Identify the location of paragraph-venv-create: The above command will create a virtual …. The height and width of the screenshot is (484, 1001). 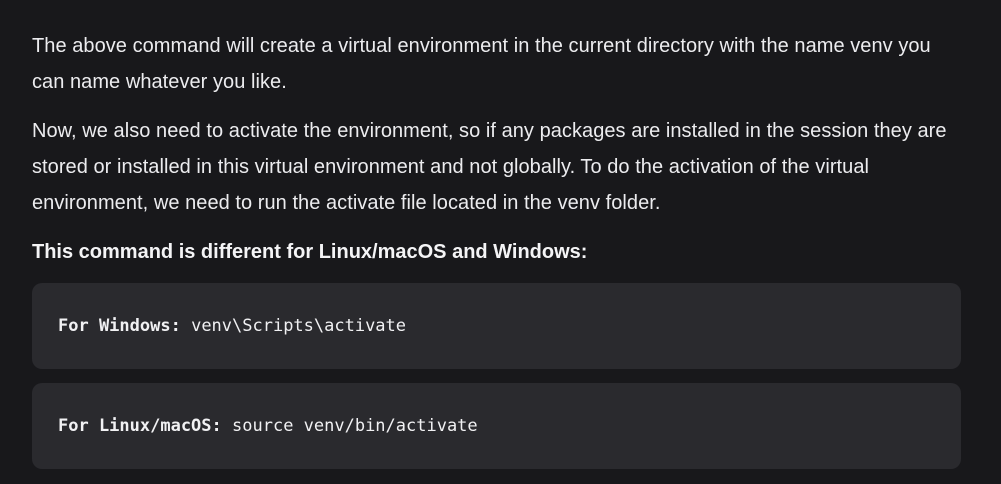
(481, 64).